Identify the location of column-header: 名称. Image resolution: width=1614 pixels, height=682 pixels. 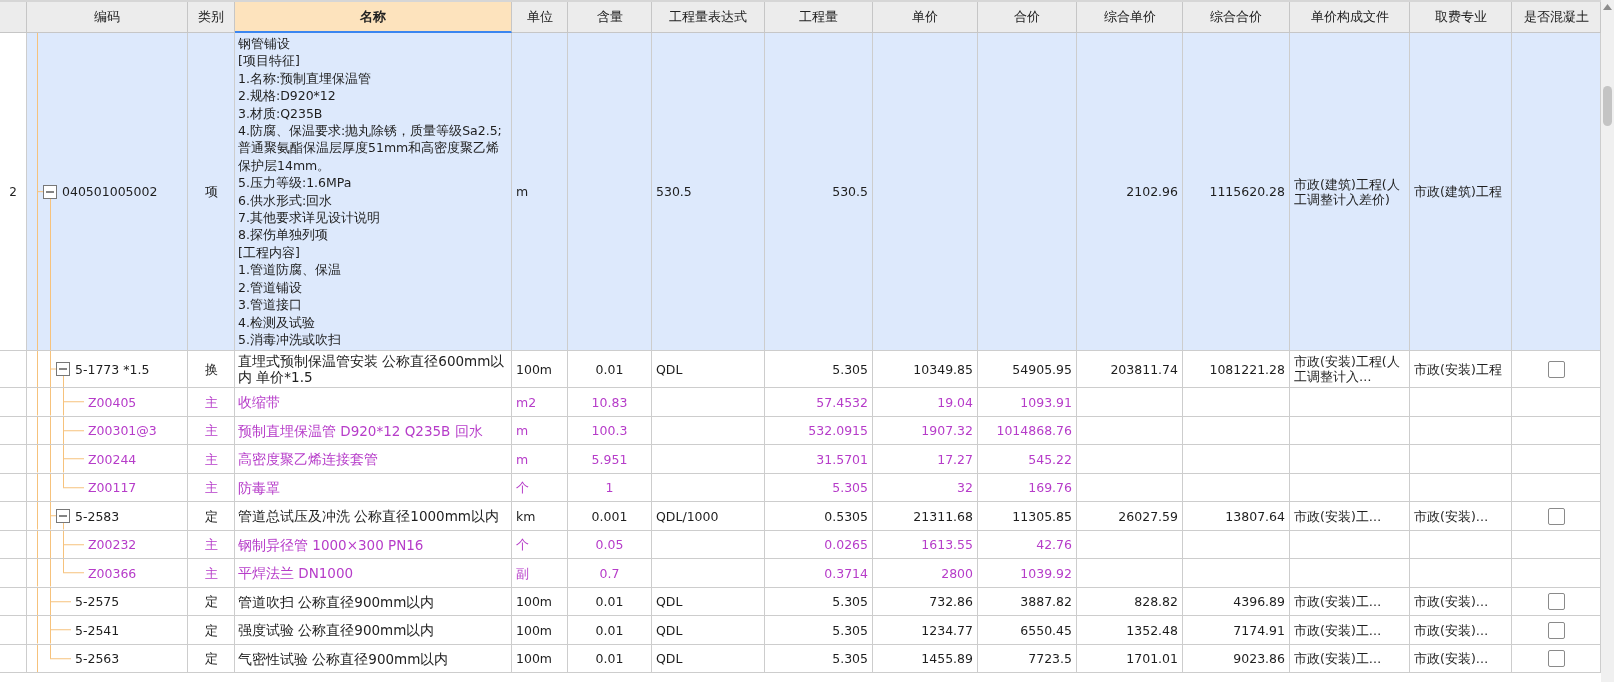
(373, 17).